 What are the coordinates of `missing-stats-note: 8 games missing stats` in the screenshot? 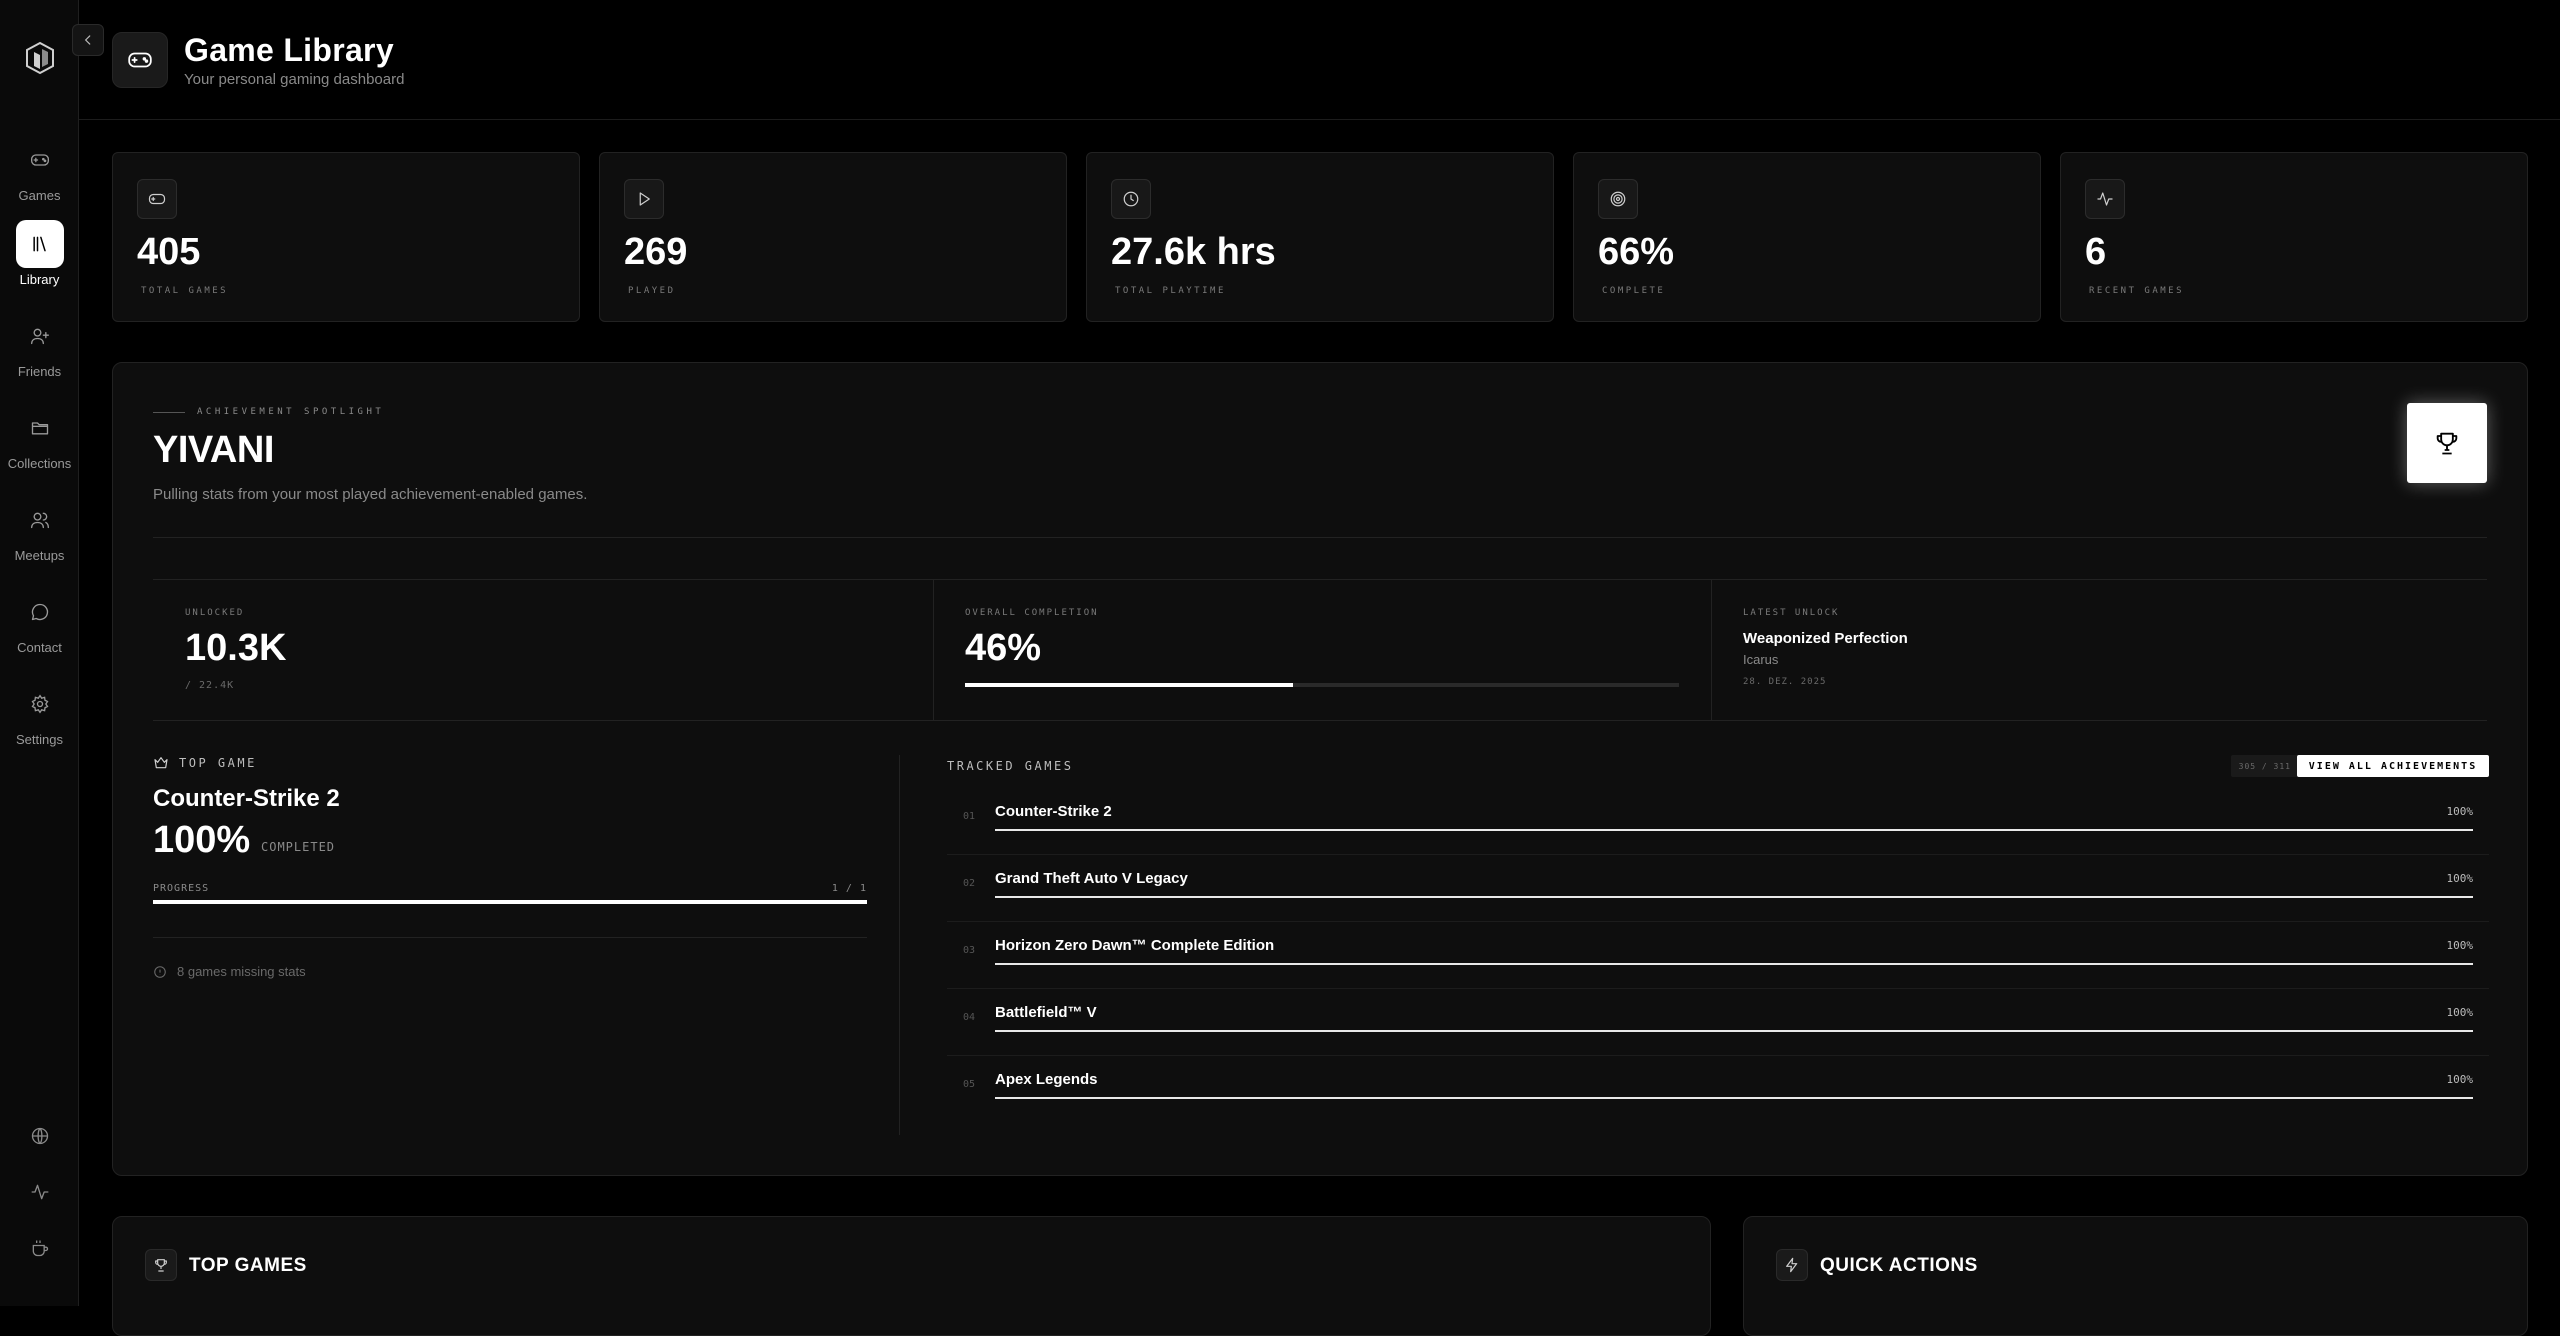 It's located at (229, 971).